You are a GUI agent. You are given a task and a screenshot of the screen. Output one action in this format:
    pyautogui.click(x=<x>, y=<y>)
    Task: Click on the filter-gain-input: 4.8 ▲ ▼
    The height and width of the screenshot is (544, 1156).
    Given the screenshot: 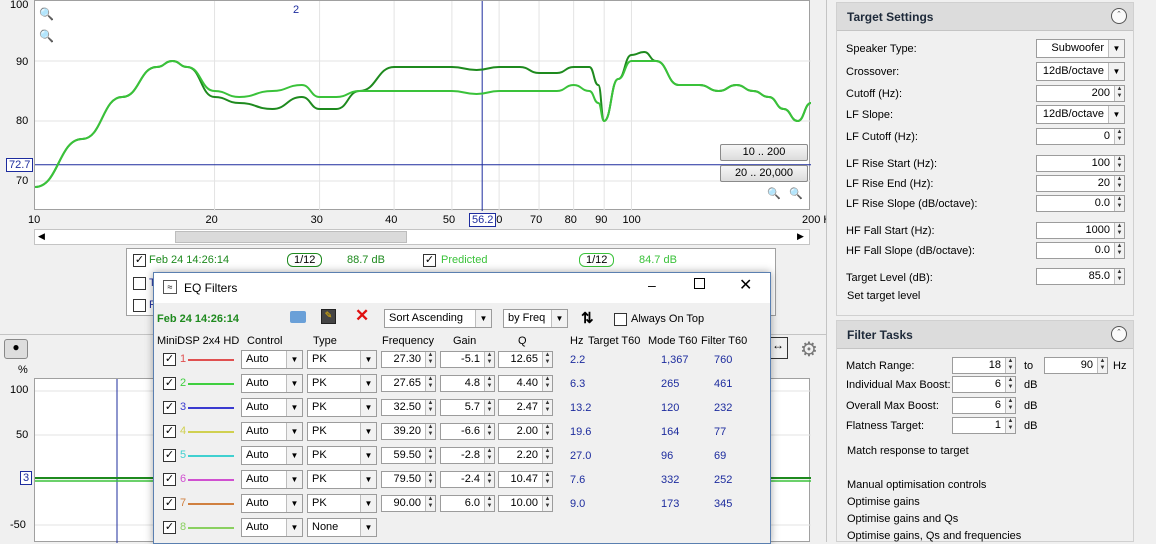 What is the action you would take?
    pyautogui.click(x=467, y=383)
    